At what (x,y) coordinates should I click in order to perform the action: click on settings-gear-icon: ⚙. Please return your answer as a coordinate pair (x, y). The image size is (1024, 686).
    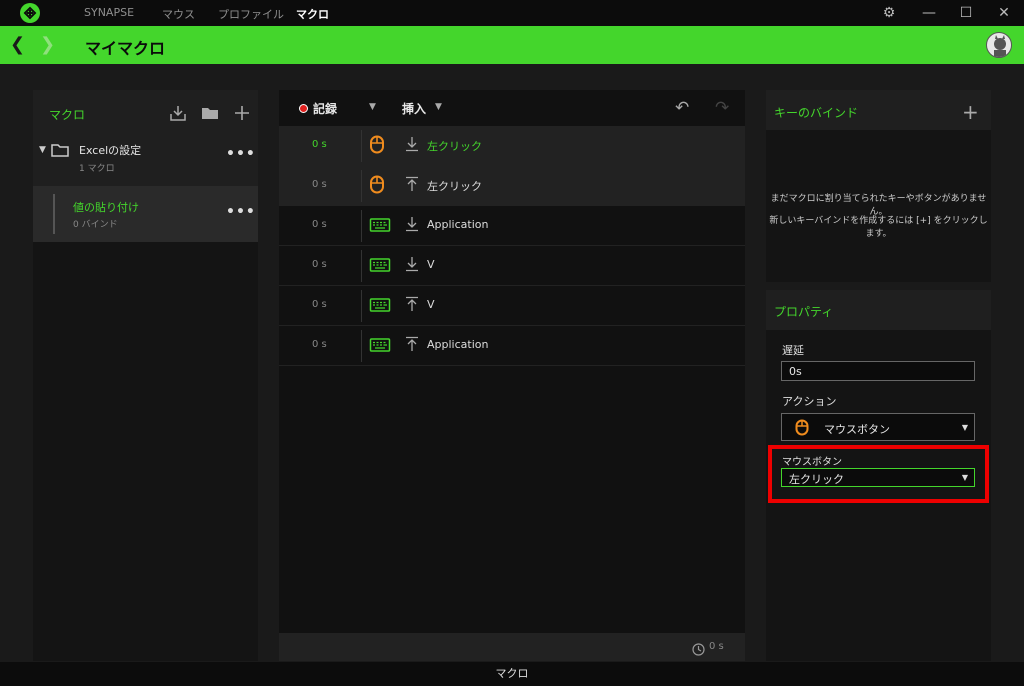
    Looking at the image, I should click on (889, 13).